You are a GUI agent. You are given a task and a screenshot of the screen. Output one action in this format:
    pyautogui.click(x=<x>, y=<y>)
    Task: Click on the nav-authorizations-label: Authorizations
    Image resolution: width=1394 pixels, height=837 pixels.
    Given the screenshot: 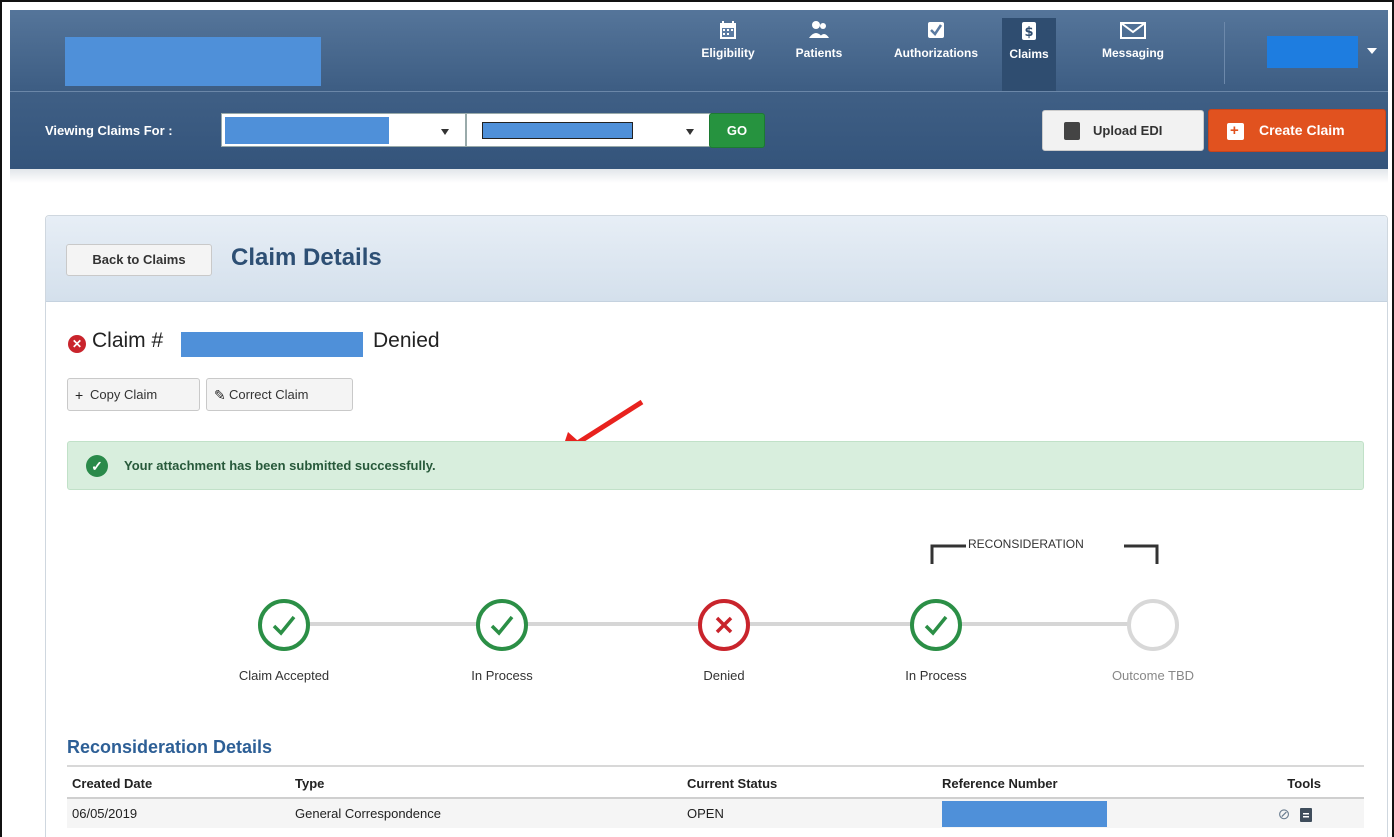 What is the action you would take?
    pyautogui.click(x=936, y=53)
    